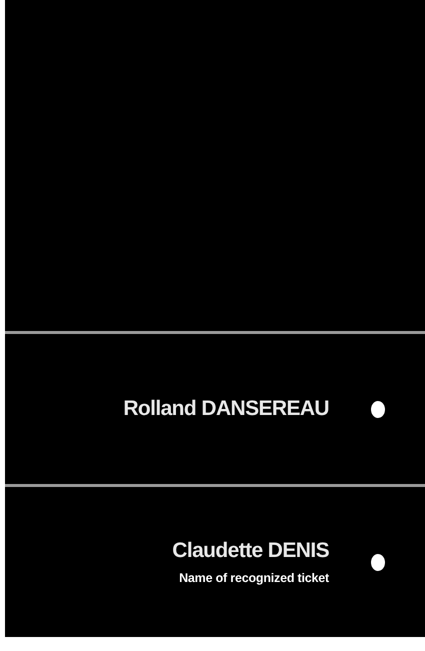 This screenshot has width=425, height=651. What do you see at coordinates (250, 551) in the screenshot?
I see `person-name: Claudette DENIS` at bounding box center [250, 551].